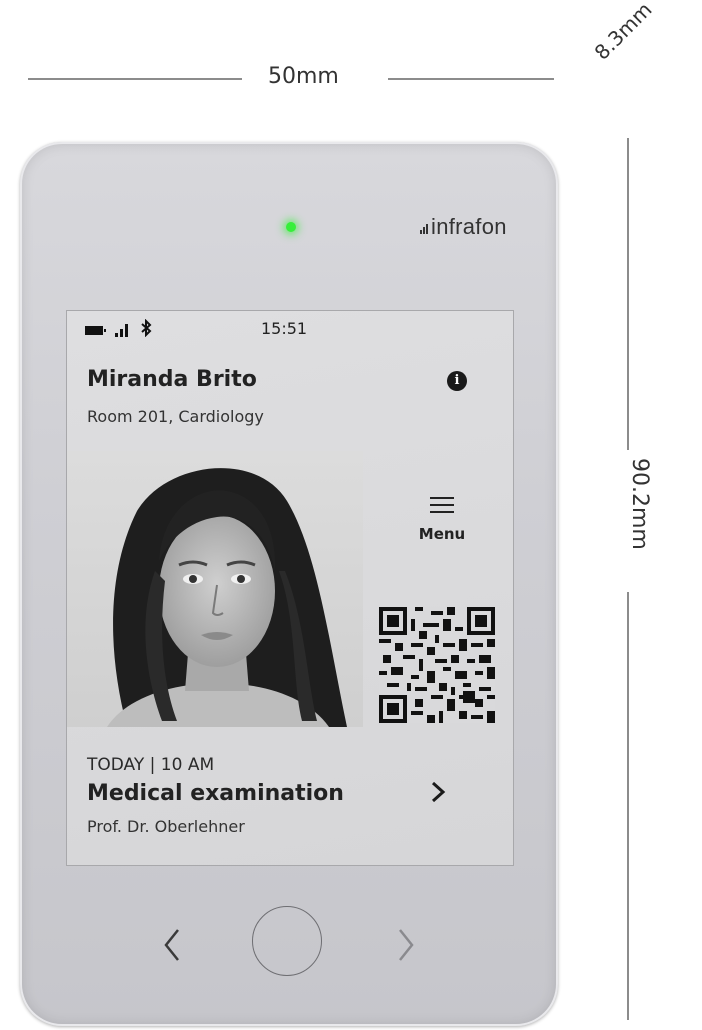  Describe the element at coordinates (135, 79) in the screenshot. I see `width-dimension-line-left` at that location.